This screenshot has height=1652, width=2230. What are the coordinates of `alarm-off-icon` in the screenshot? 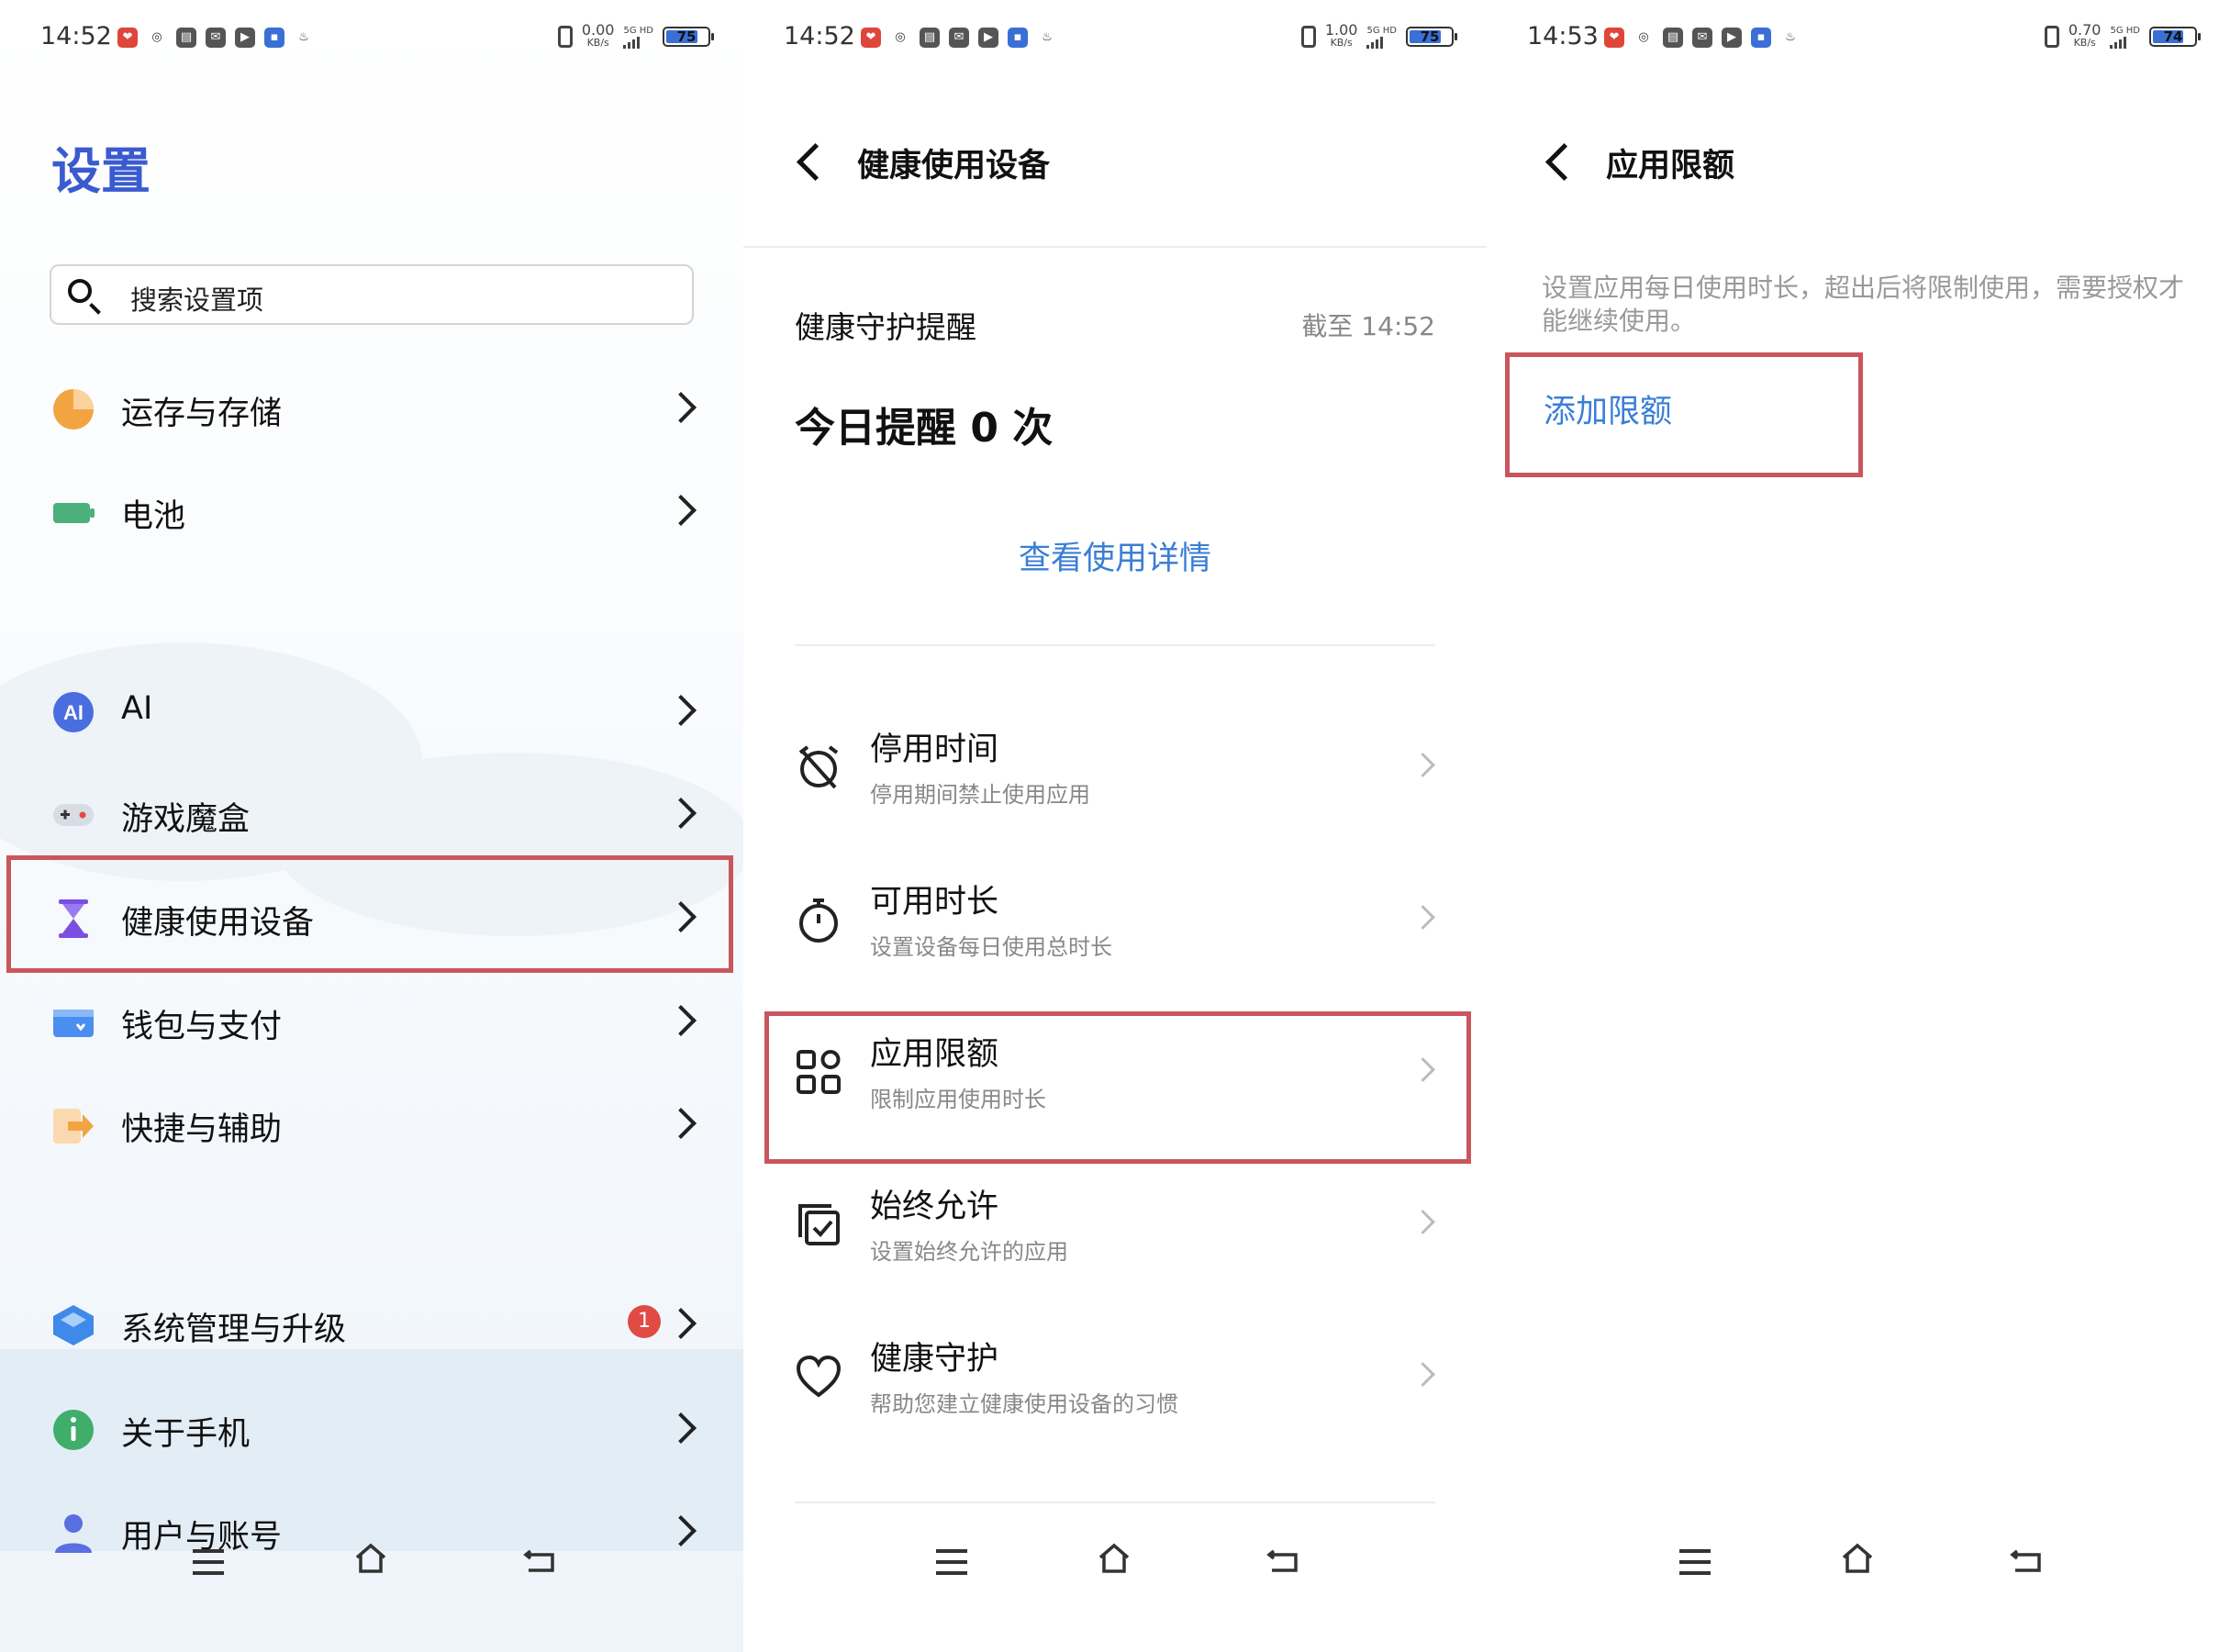 It's located at (818, 767).